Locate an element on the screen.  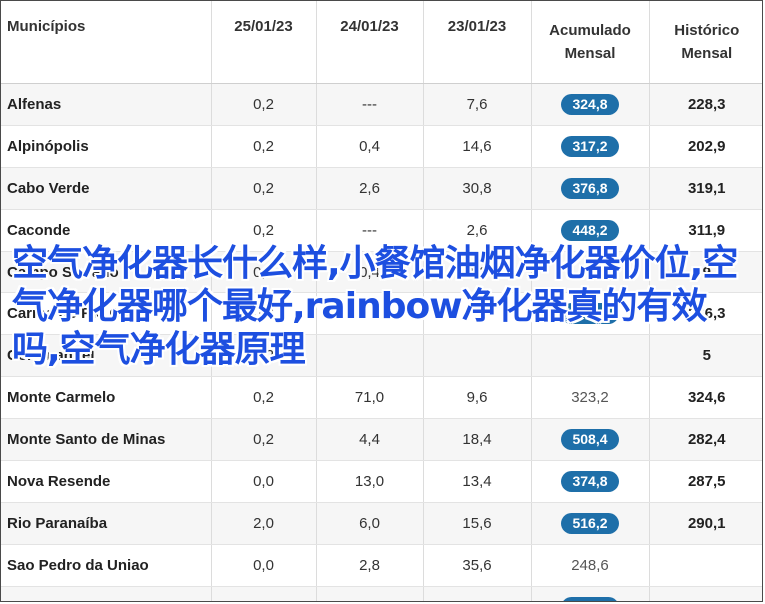
cell-municipio: Cabo Verde is located at coordinates (106, 188).